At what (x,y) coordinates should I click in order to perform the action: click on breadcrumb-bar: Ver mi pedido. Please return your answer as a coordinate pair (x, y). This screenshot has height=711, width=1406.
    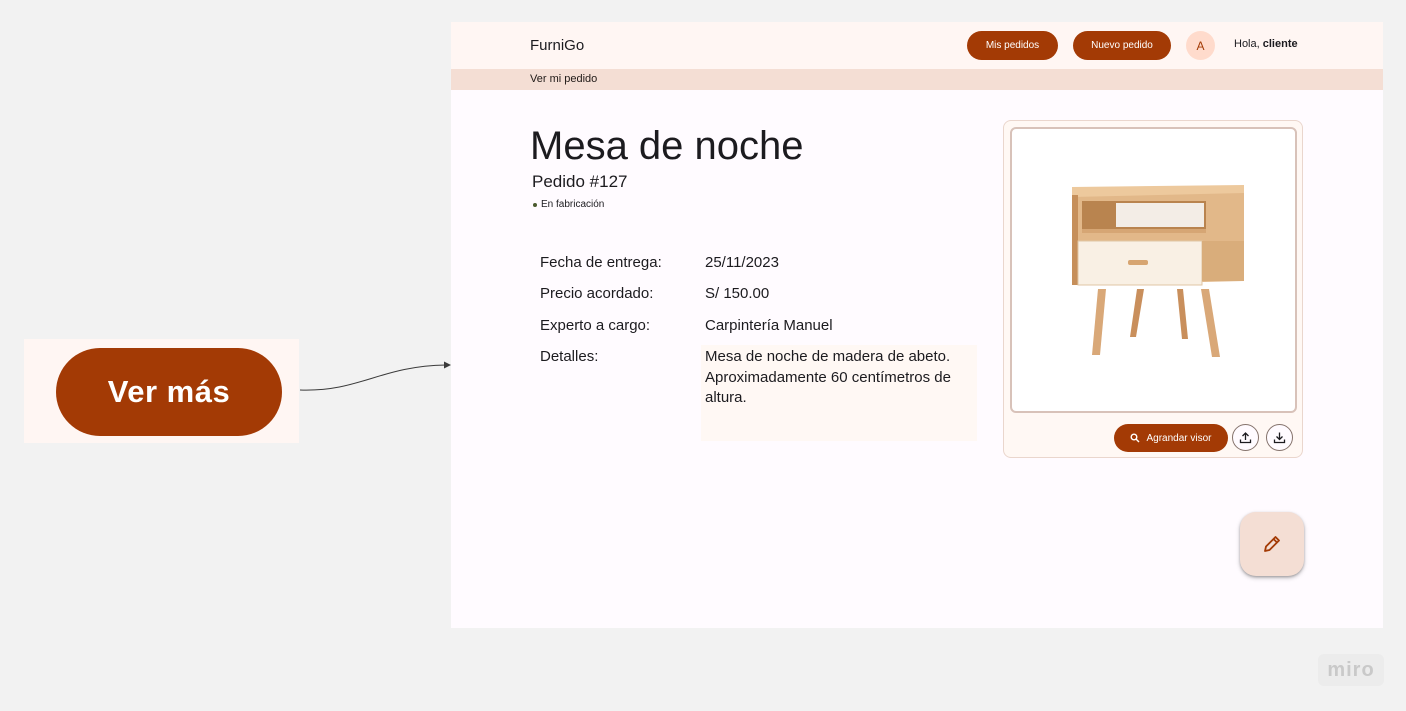
    Looking at the image, I should click on (917, 79).